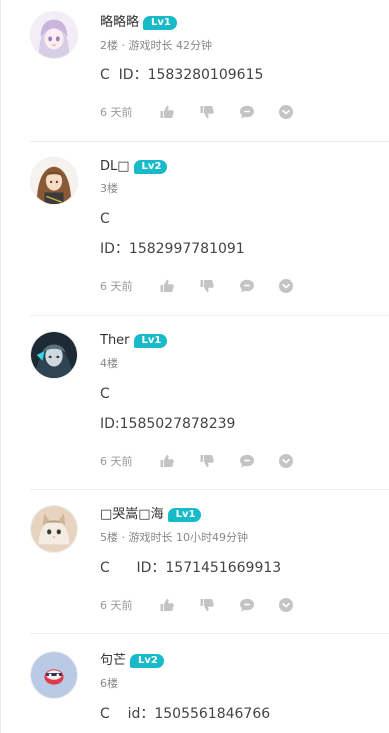 The image size is (389, 733). I want to click on playtime-text: · 游戏时长 10小时49分钟, so click(183, 537).